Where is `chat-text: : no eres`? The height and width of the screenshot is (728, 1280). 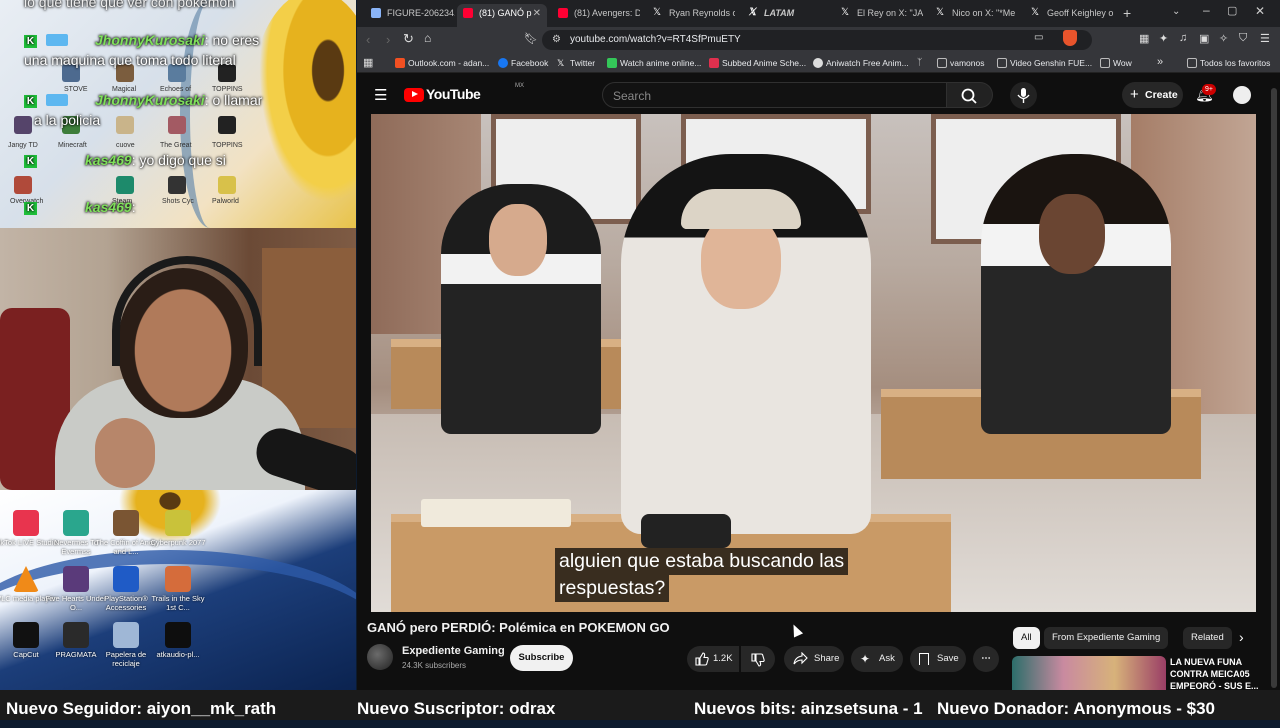
chat-text: : no eres is located at coordinates (232, 40).